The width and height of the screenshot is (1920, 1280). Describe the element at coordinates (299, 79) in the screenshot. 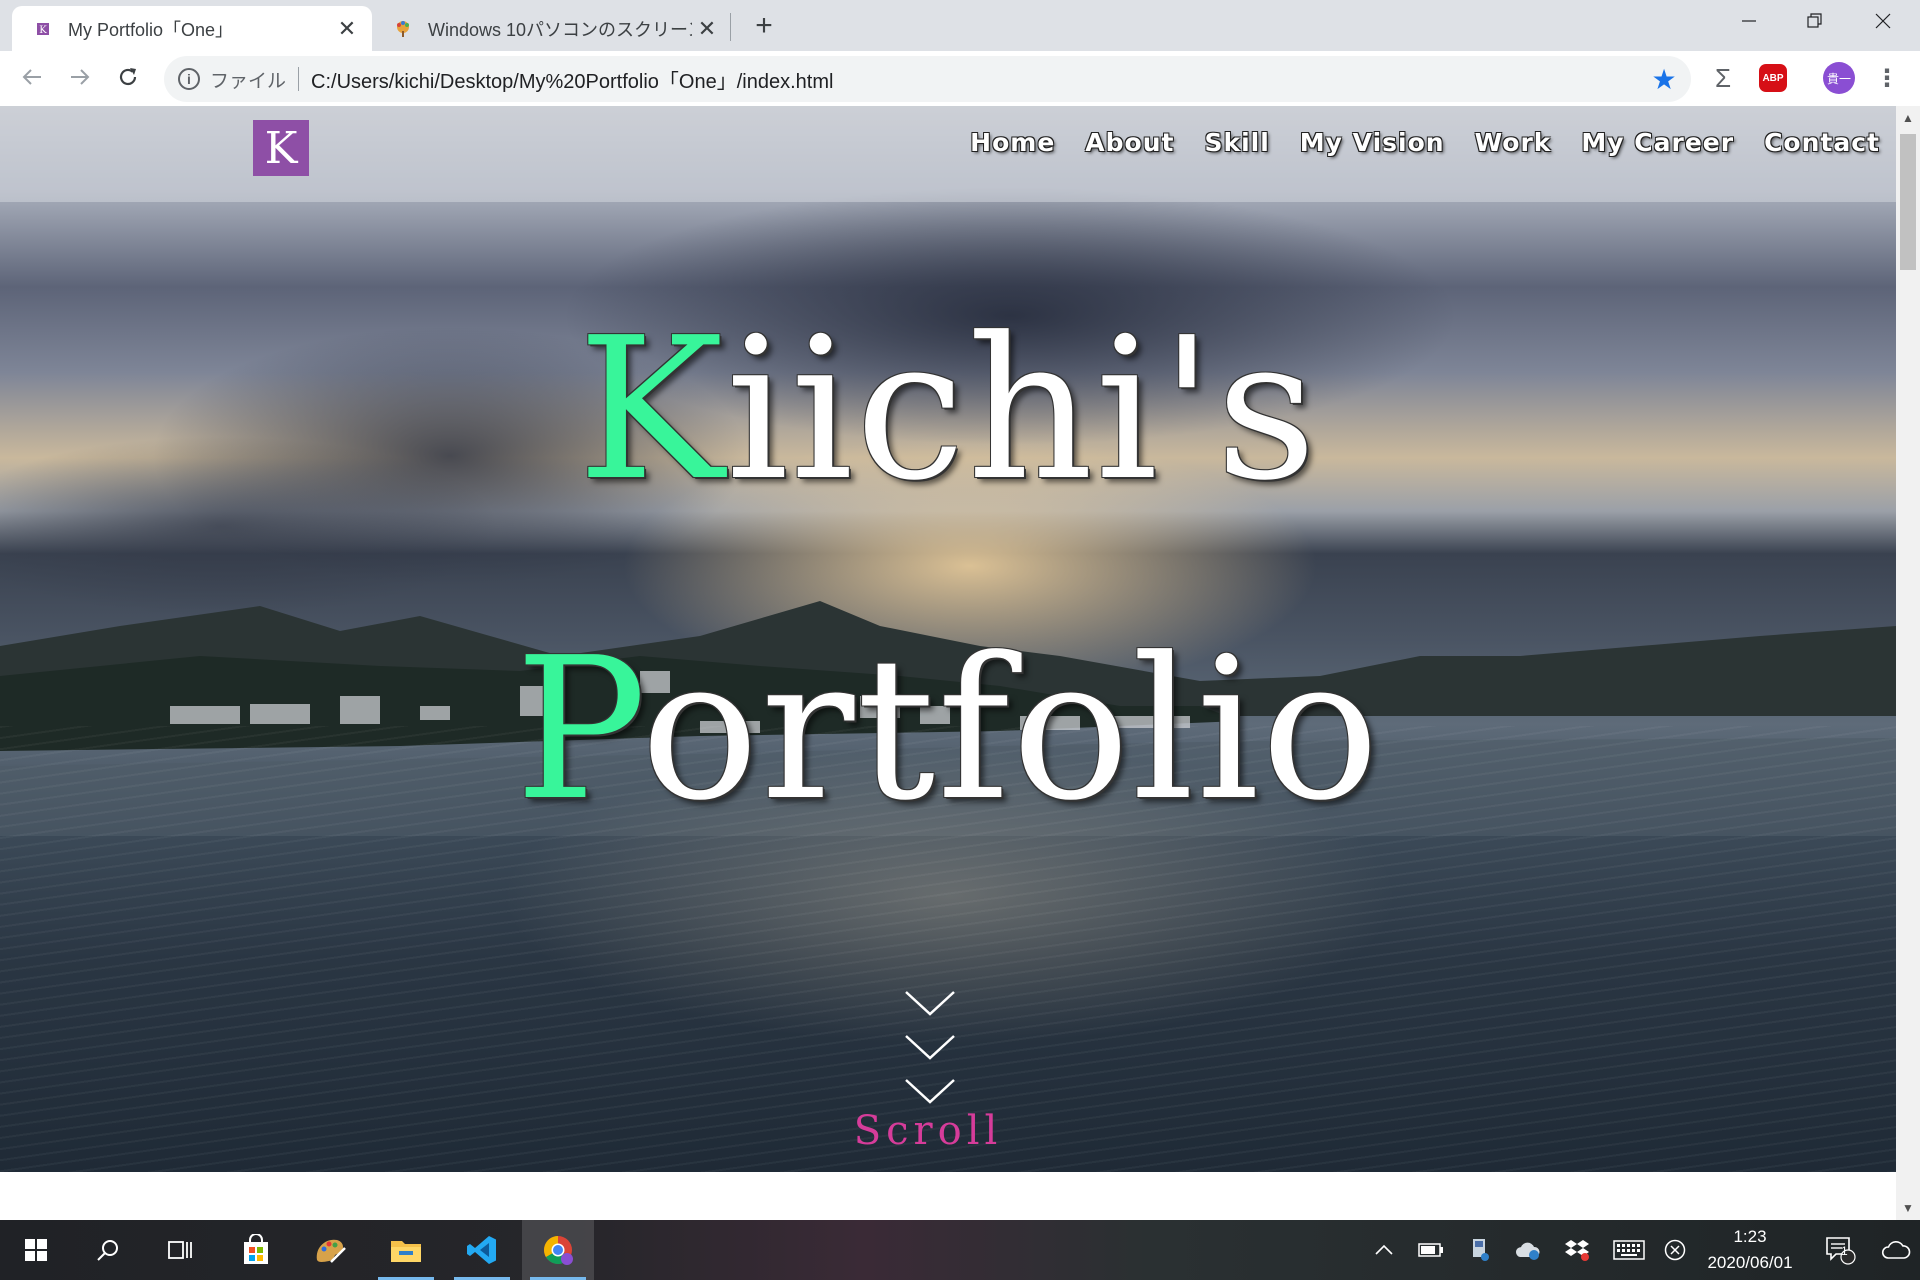

I see `omnibox-divider` at that location.